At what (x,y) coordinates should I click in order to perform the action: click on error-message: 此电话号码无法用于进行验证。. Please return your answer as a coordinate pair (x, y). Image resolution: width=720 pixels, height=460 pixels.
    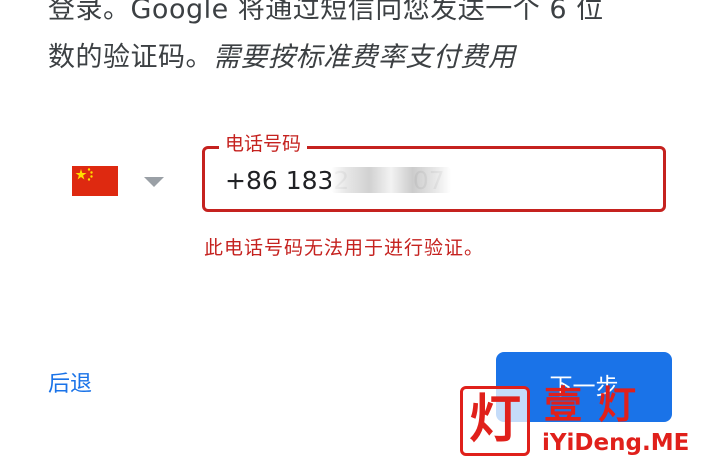
    Looking at the image, I should click on (344, 248).